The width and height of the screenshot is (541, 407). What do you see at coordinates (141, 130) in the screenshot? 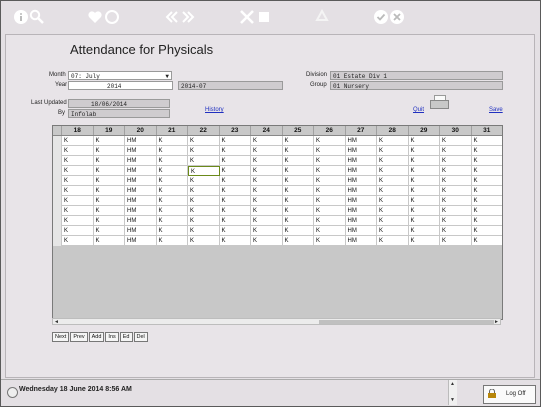
I see `column-header: 20` at bounding box center [141, 130].